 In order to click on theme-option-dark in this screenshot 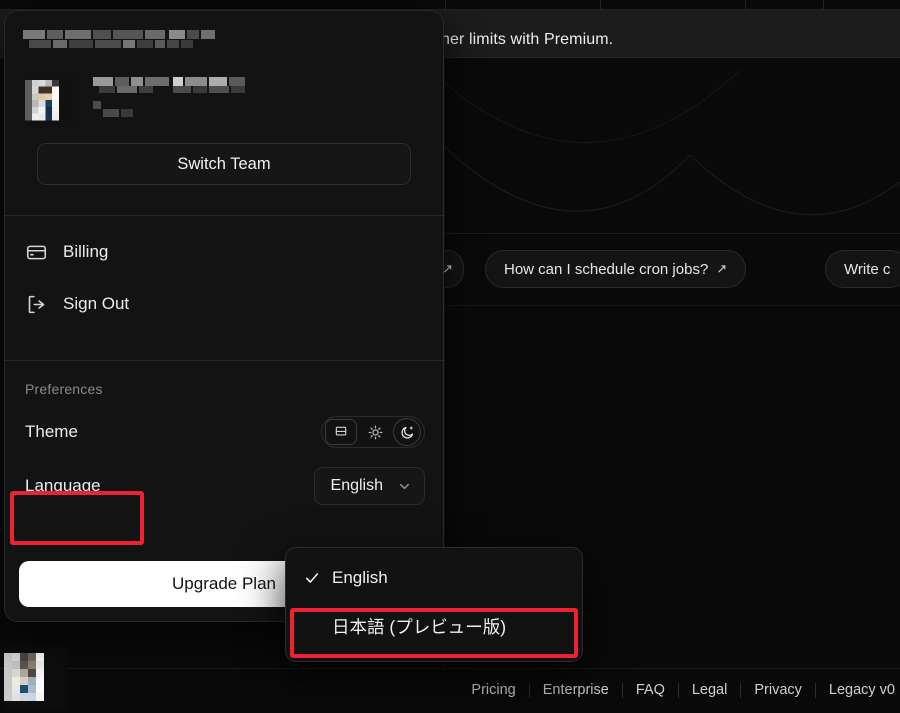, I will do `click(407, 432)`.